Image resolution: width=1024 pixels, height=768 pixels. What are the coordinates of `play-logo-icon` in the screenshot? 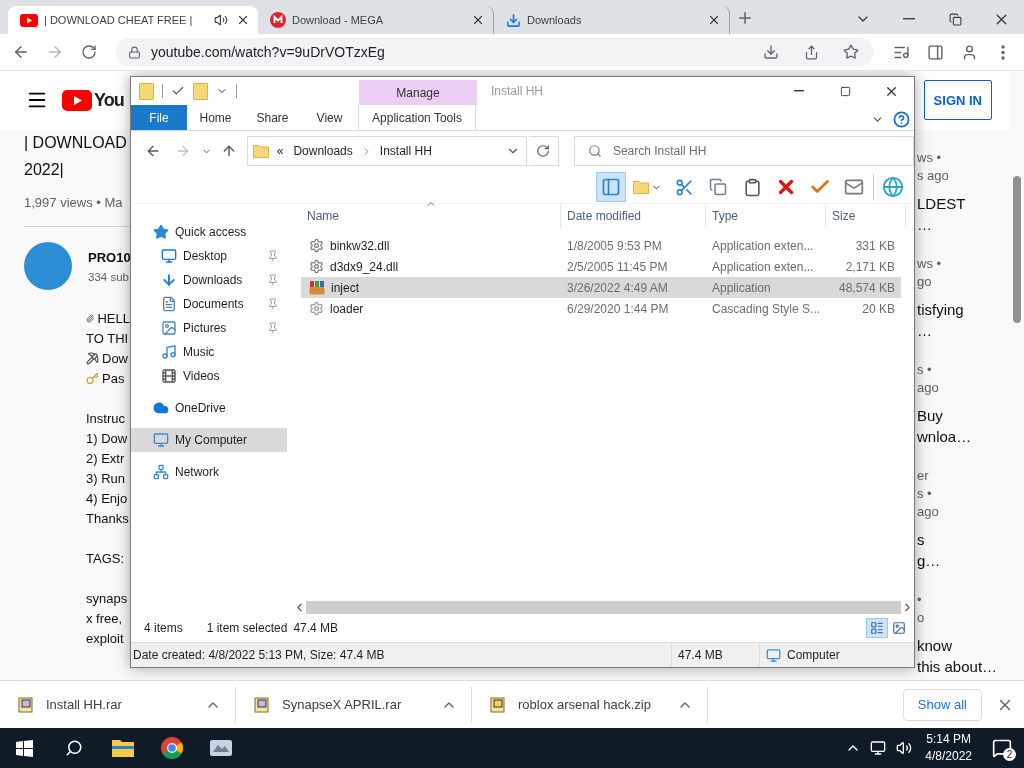 It's located at (77, 100).